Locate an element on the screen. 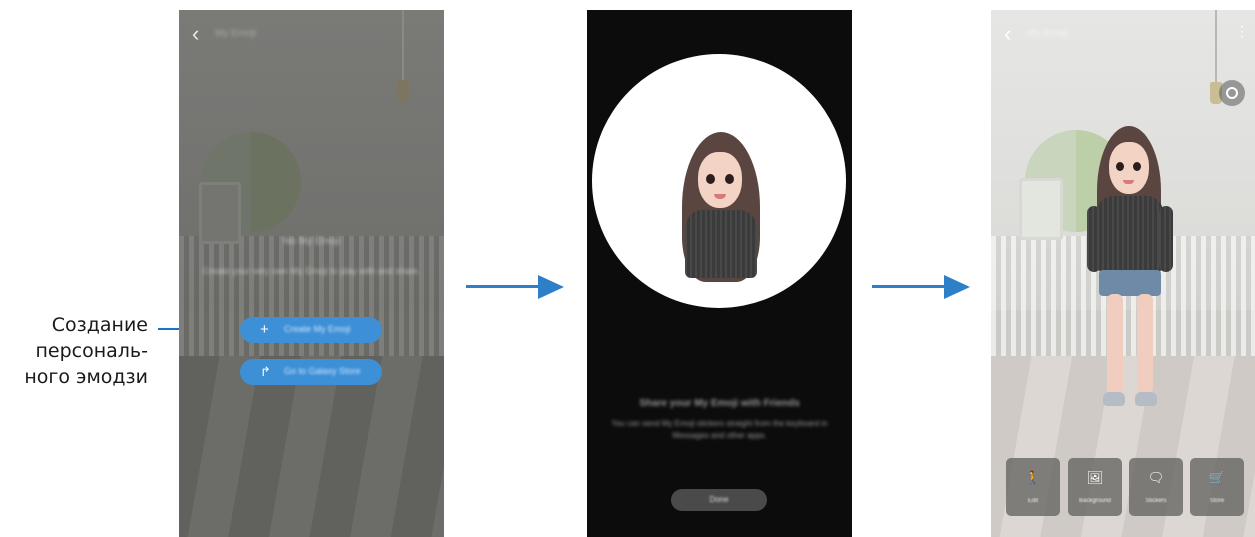  image-icon: 🖼 is located at coordinates (1095, 477).